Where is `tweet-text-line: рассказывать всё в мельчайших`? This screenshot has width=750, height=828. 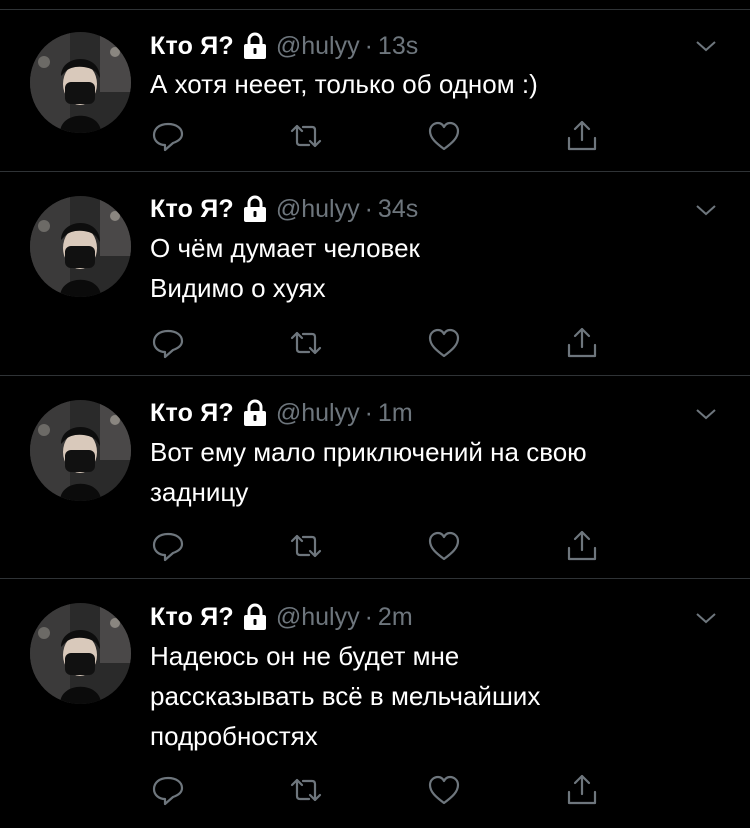
tweet-text-line: рассказывать всё в мельчайших is located at coordinates (345, 696).